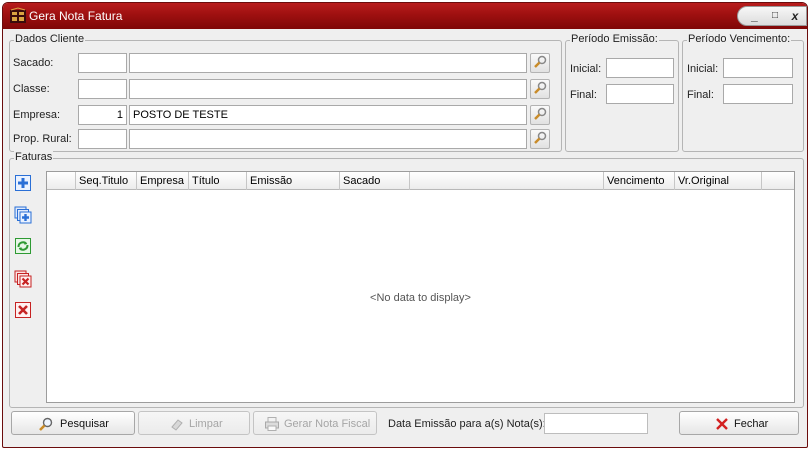 The image size is (812, 452). What do you see at coordinates (640, 94) in the screenshot?
I see `emissao-final-input` at bounding box center [640, 94].